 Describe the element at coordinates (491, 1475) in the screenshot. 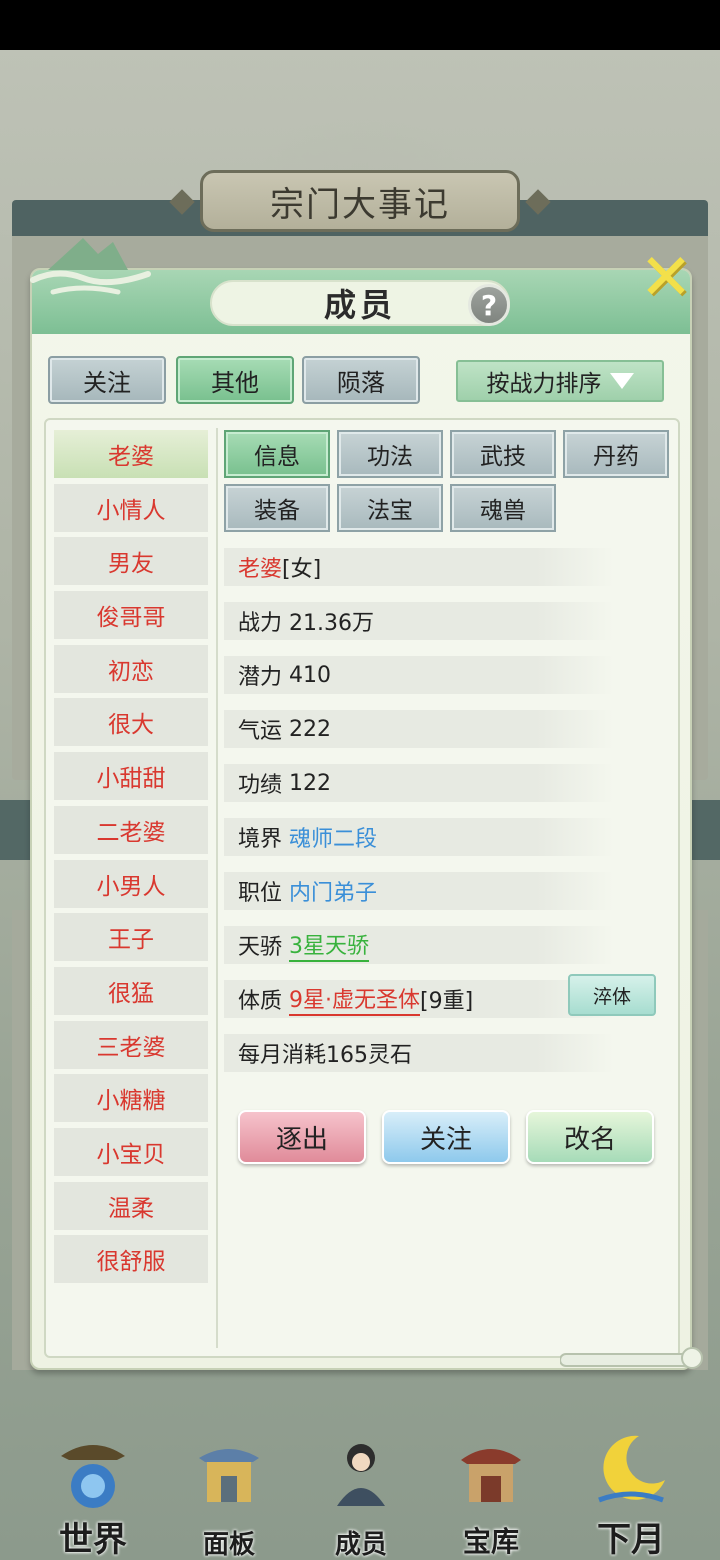

I see `treasury-icon` at that location.